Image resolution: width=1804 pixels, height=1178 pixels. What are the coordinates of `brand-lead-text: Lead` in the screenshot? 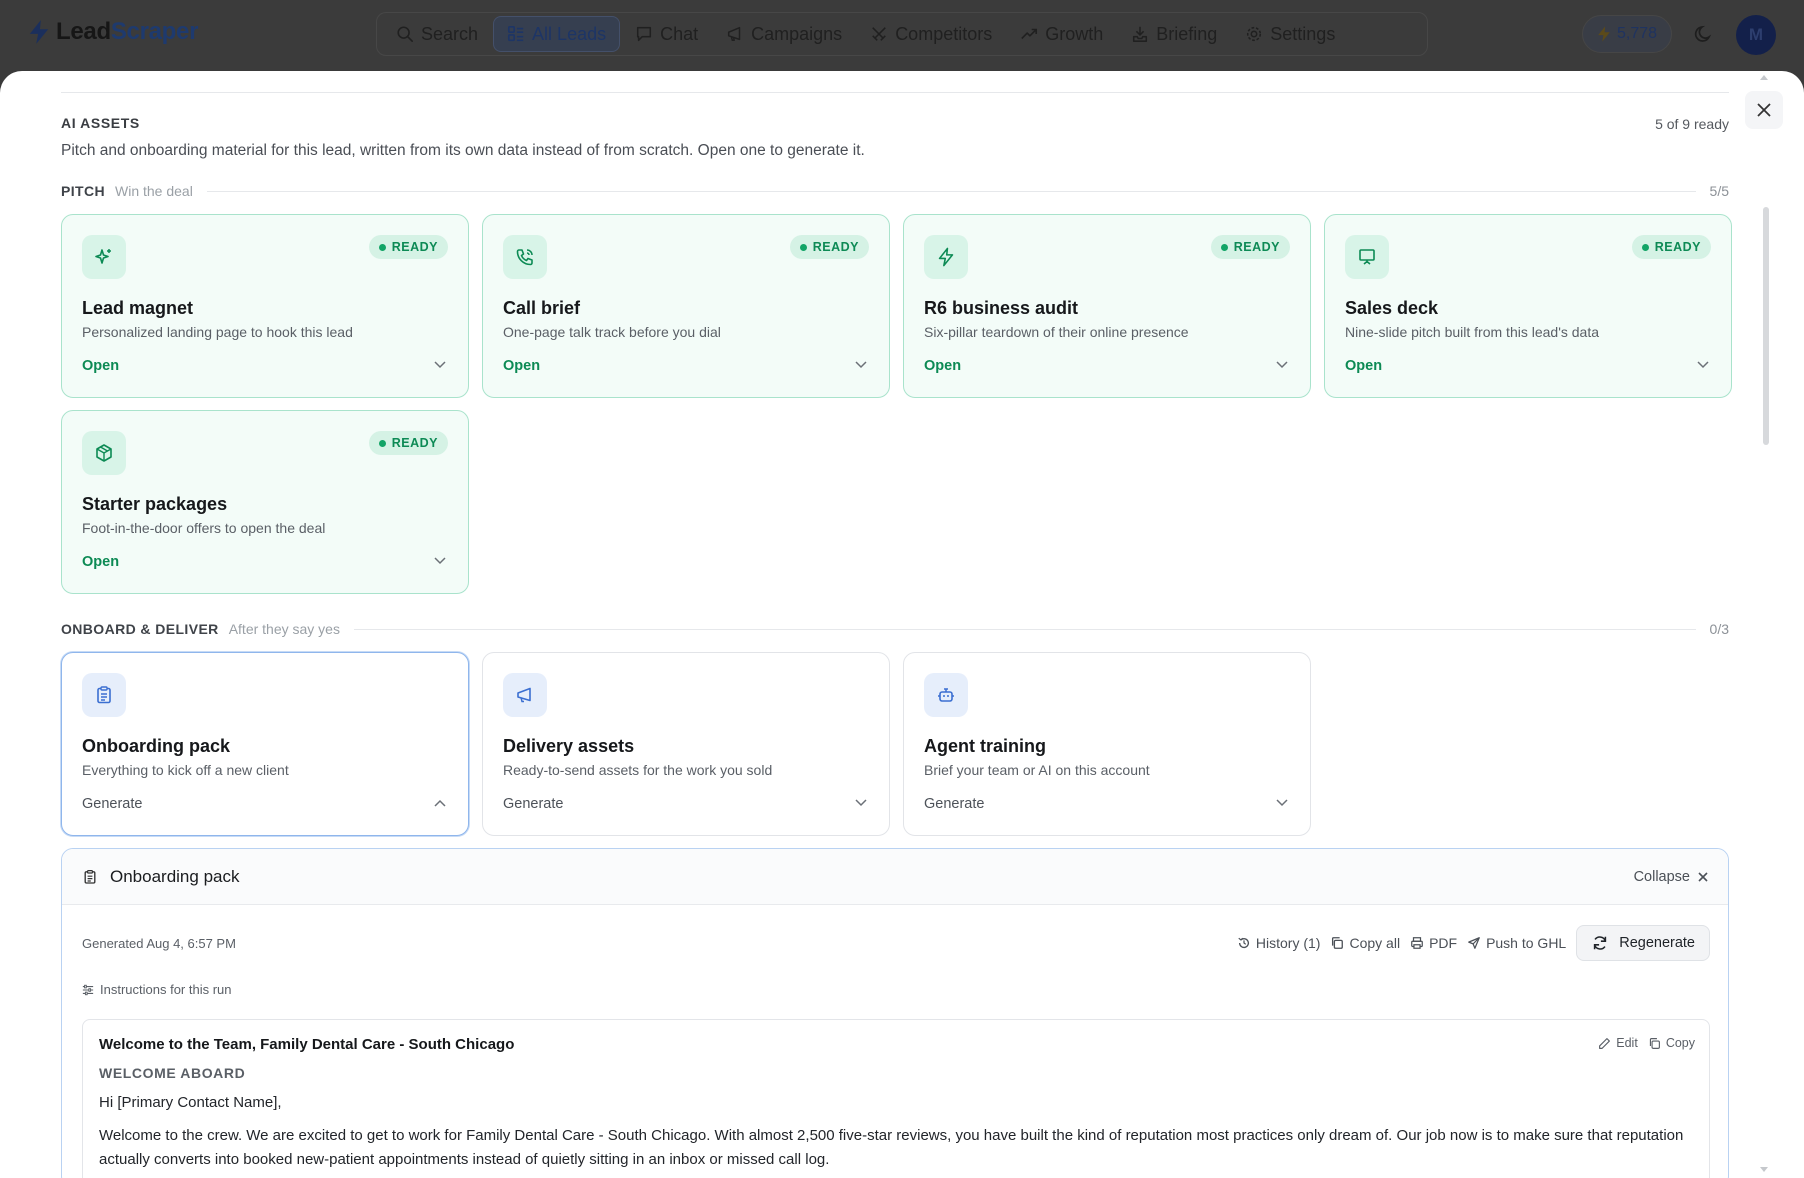 It's located at (83, 31).